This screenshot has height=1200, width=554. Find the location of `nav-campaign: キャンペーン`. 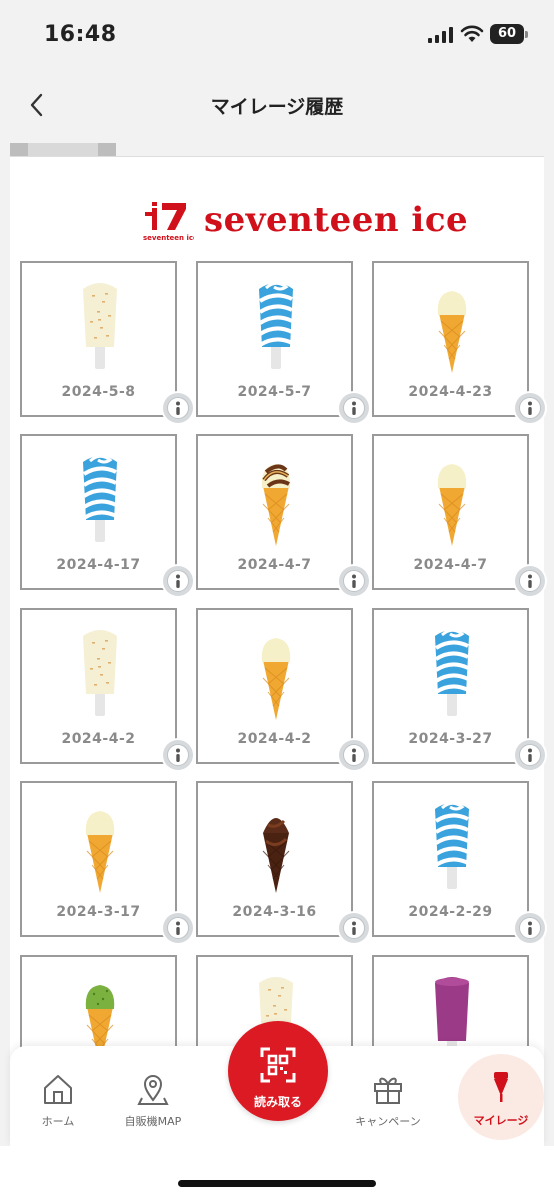

nav-campaign: キャンペーン is located at coordinates (388, 1096).